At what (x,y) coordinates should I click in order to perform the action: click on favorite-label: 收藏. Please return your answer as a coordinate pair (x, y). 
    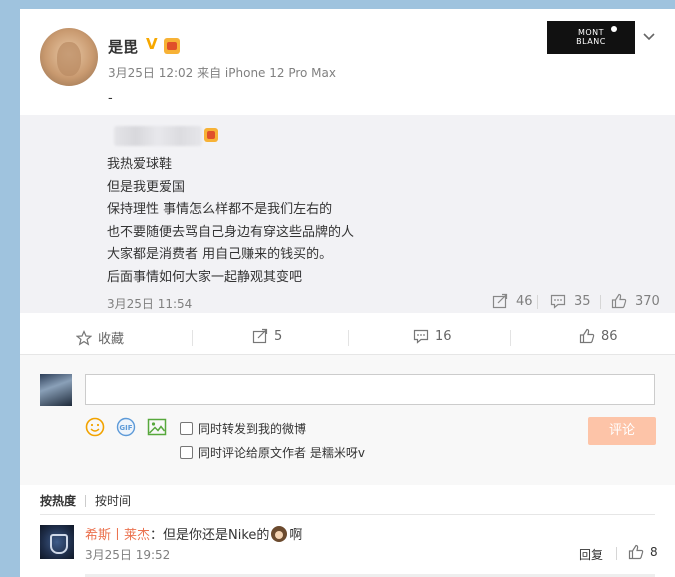
    Looking at the image, I should click on (111, 339).